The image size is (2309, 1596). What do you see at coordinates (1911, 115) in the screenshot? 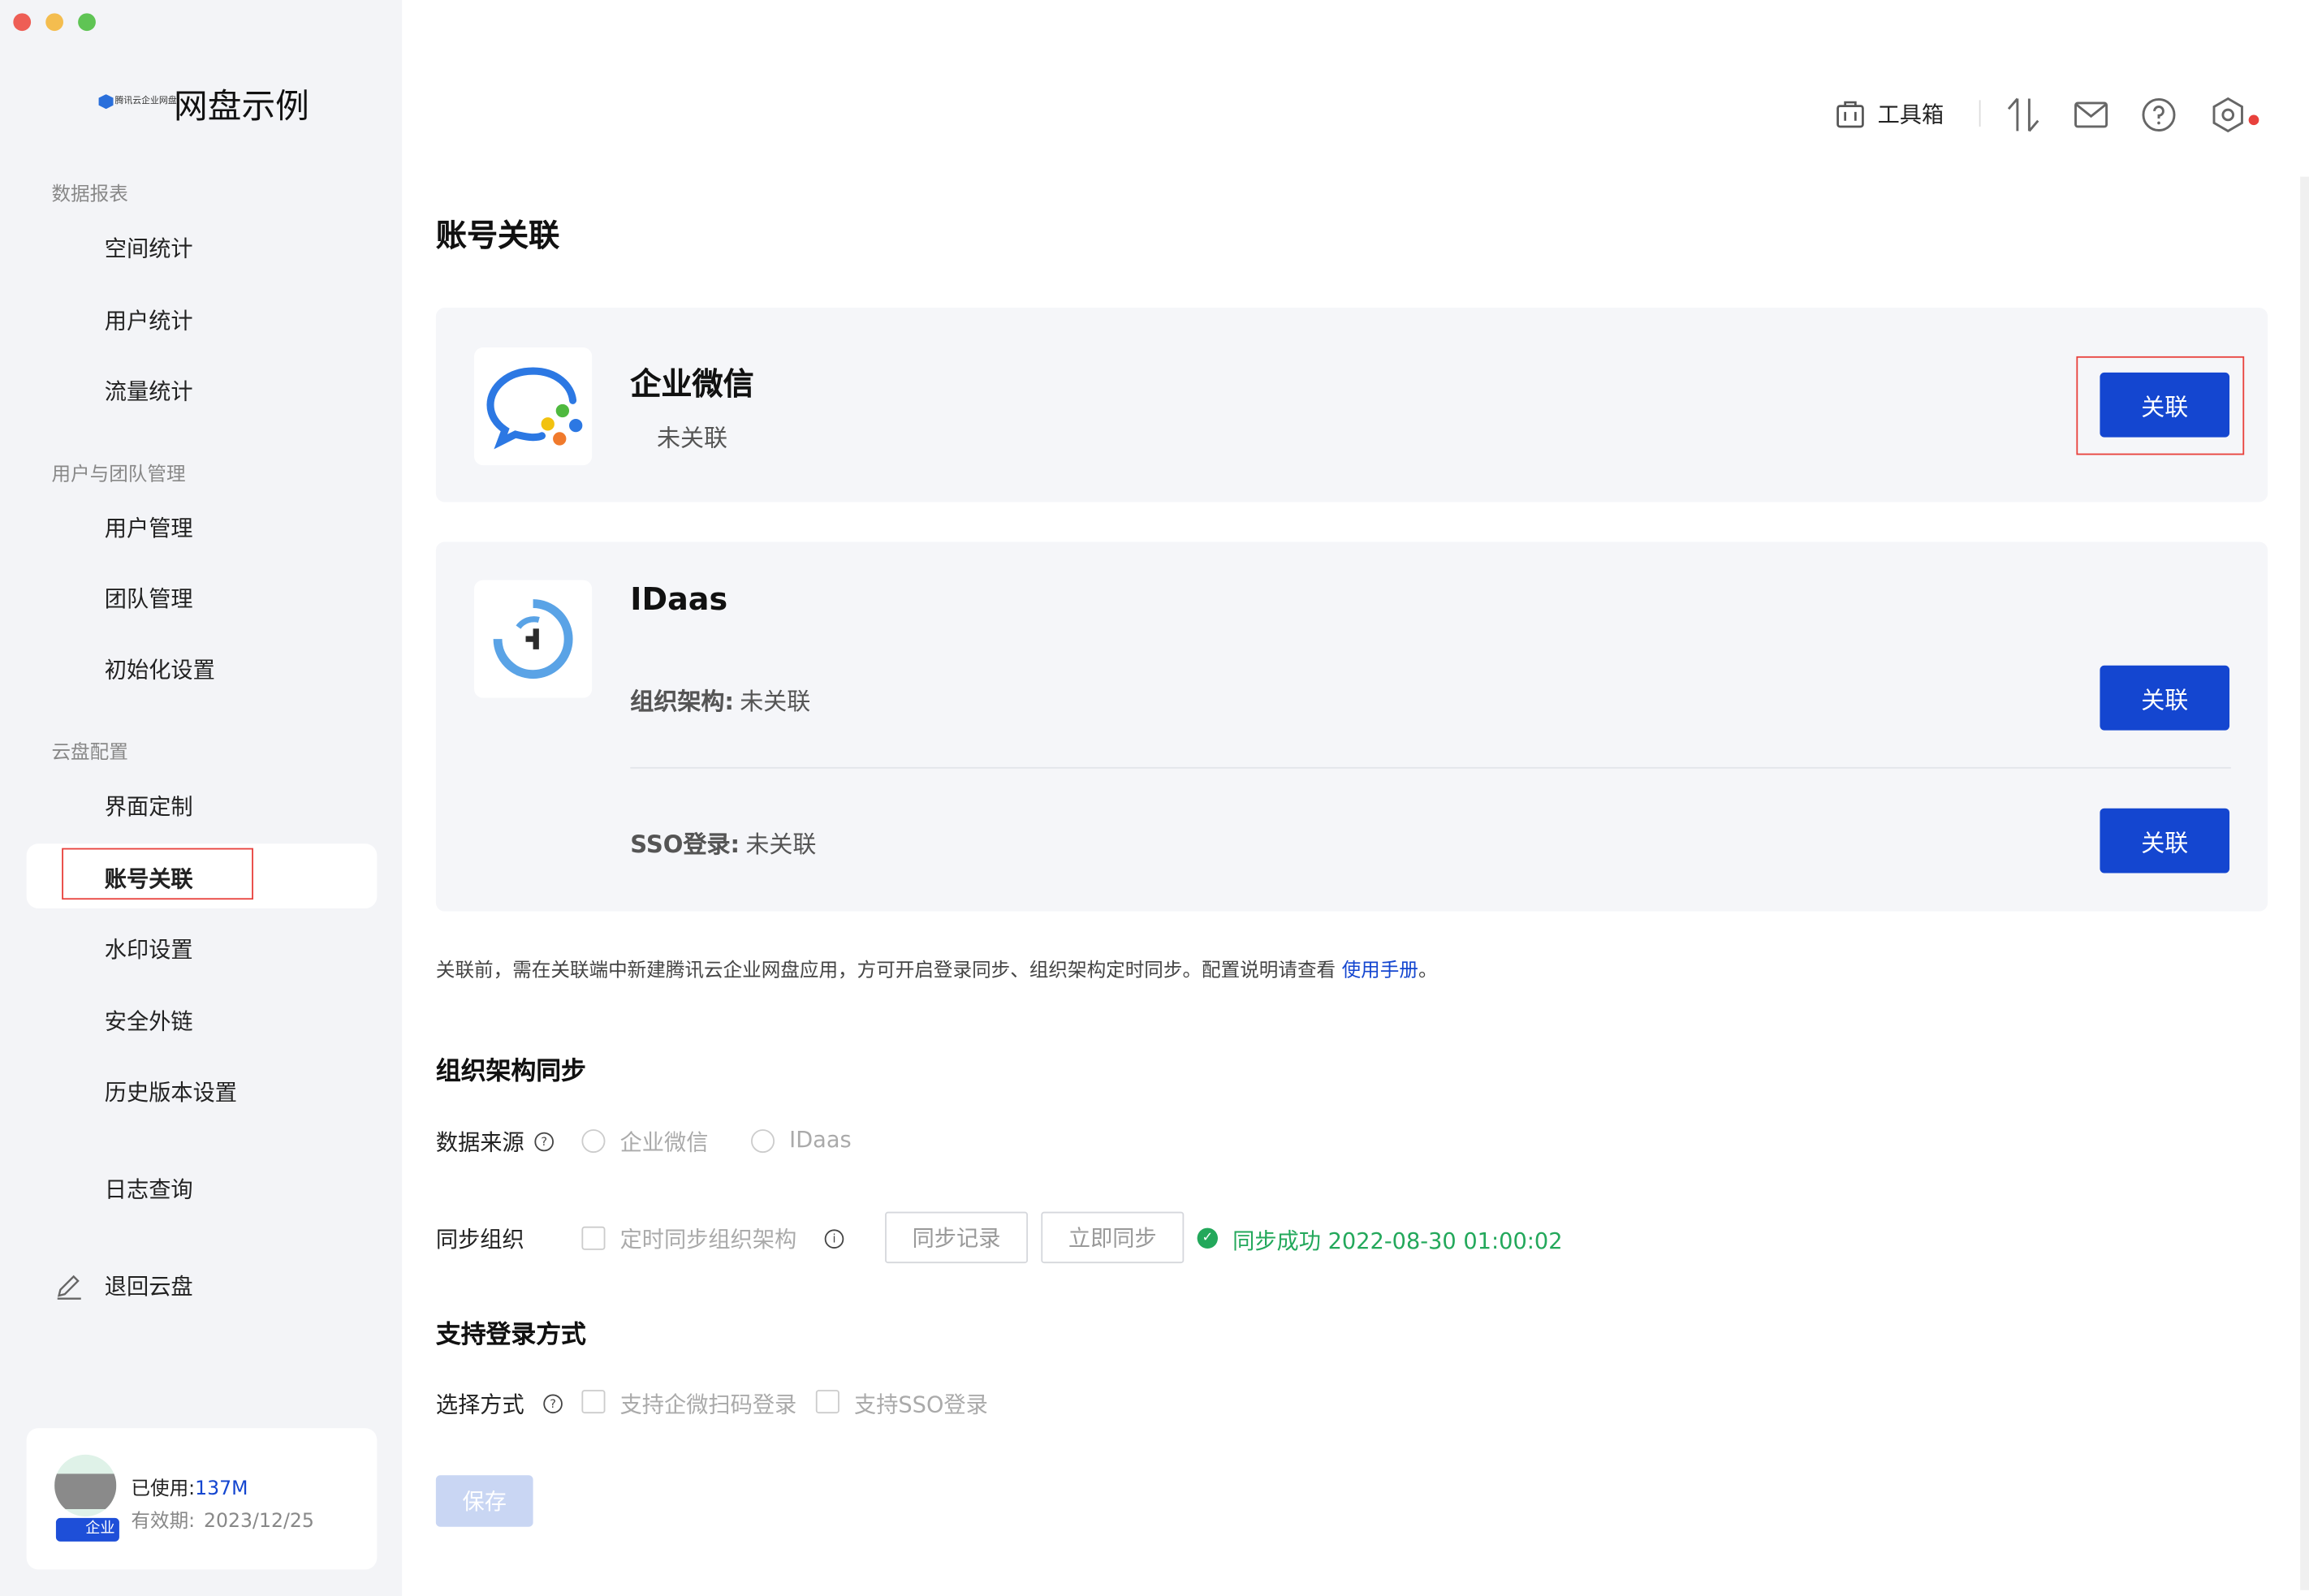
I see `toolbox-label: 工具箱` at bounding box center [1911, 115].